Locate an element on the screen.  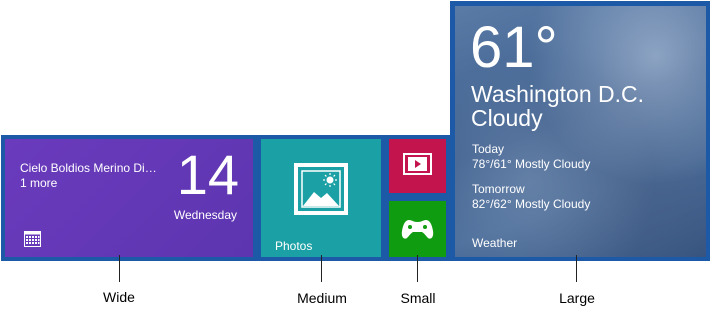
video-icon is located at coordinates (417, 164).